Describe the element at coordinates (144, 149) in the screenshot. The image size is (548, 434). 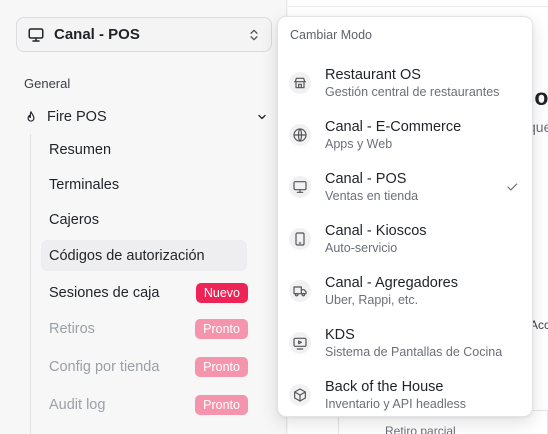
I see `sidebar-item-resumen: Resumen` at that location.